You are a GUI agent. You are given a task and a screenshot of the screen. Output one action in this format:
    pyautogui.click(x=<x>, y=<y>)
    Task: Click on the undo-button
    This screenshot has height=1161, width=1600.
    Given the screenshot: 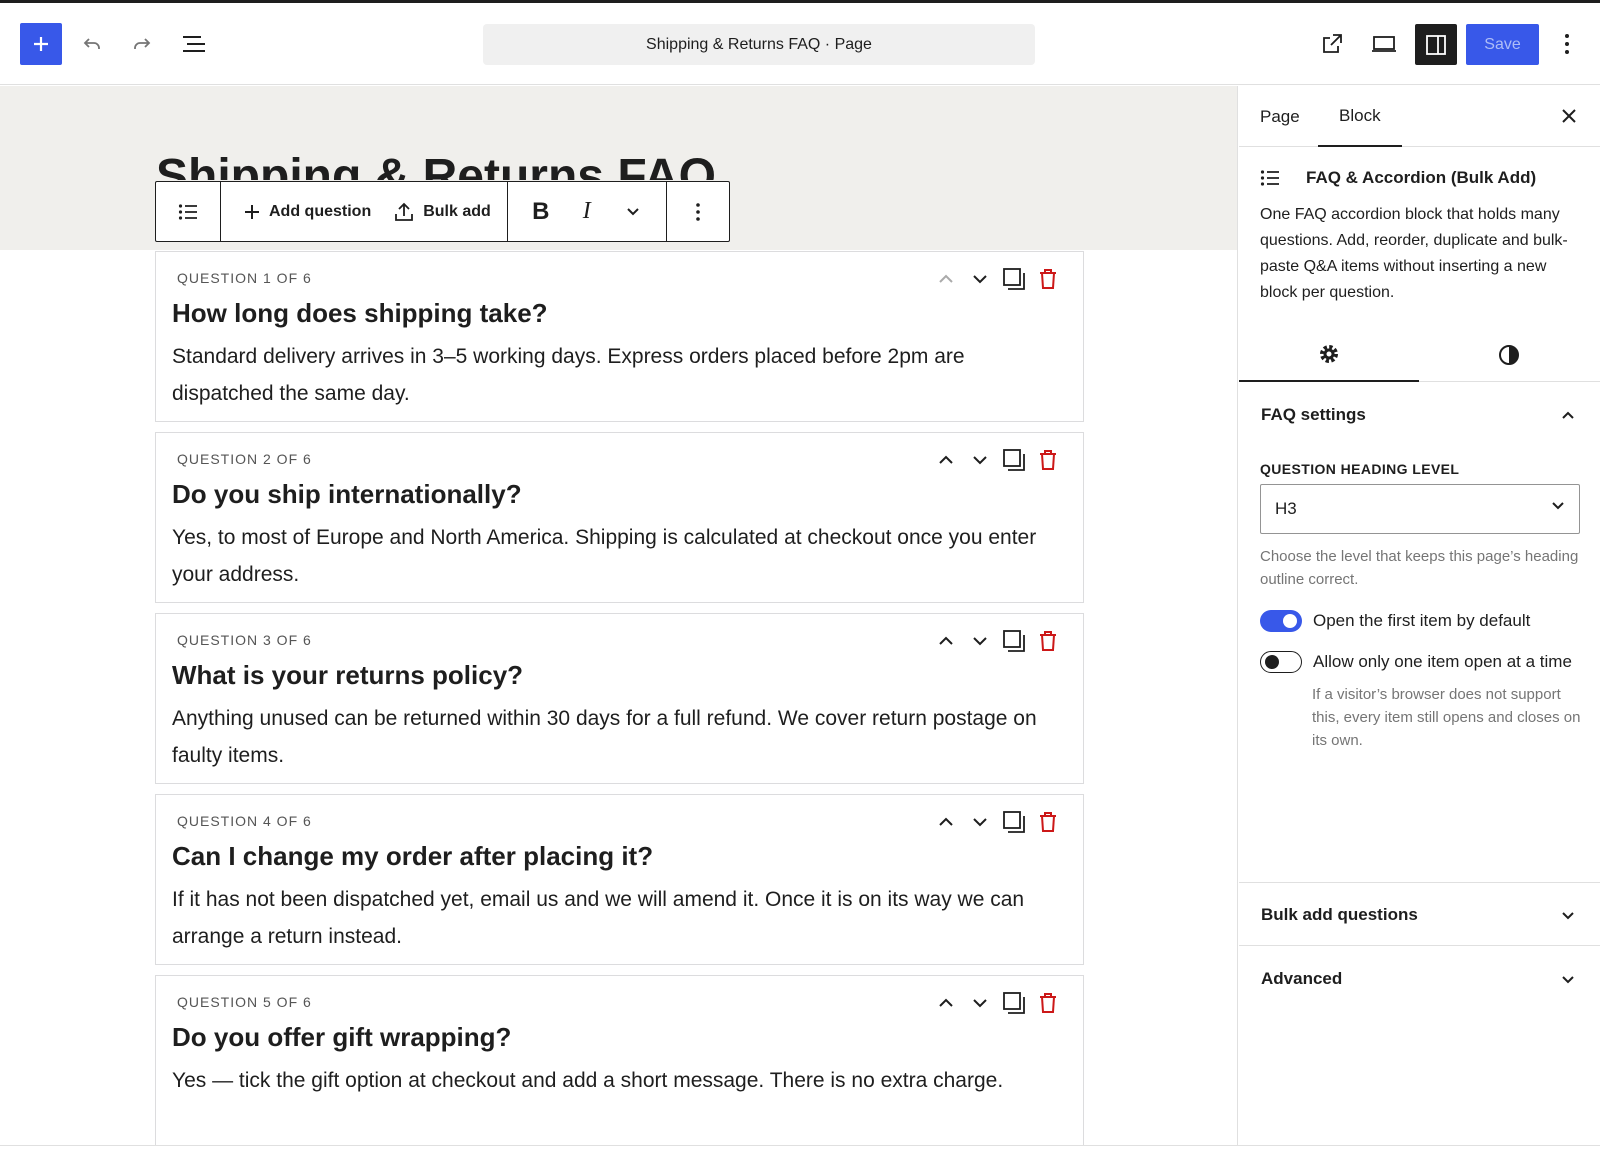 What is the action you would take?
    pyautogui.click(x=92, y=44)
    